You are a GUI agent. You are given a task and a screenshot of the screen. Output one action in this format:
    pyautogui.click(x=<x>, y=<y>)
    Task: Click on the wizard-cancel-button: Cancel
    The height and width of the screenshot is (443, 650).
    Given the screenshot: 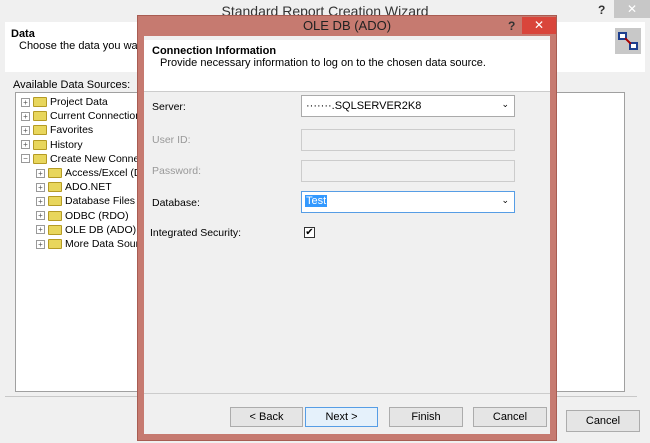 What is the action you would take?
    pyautogui.click(x=603, y=421)
    